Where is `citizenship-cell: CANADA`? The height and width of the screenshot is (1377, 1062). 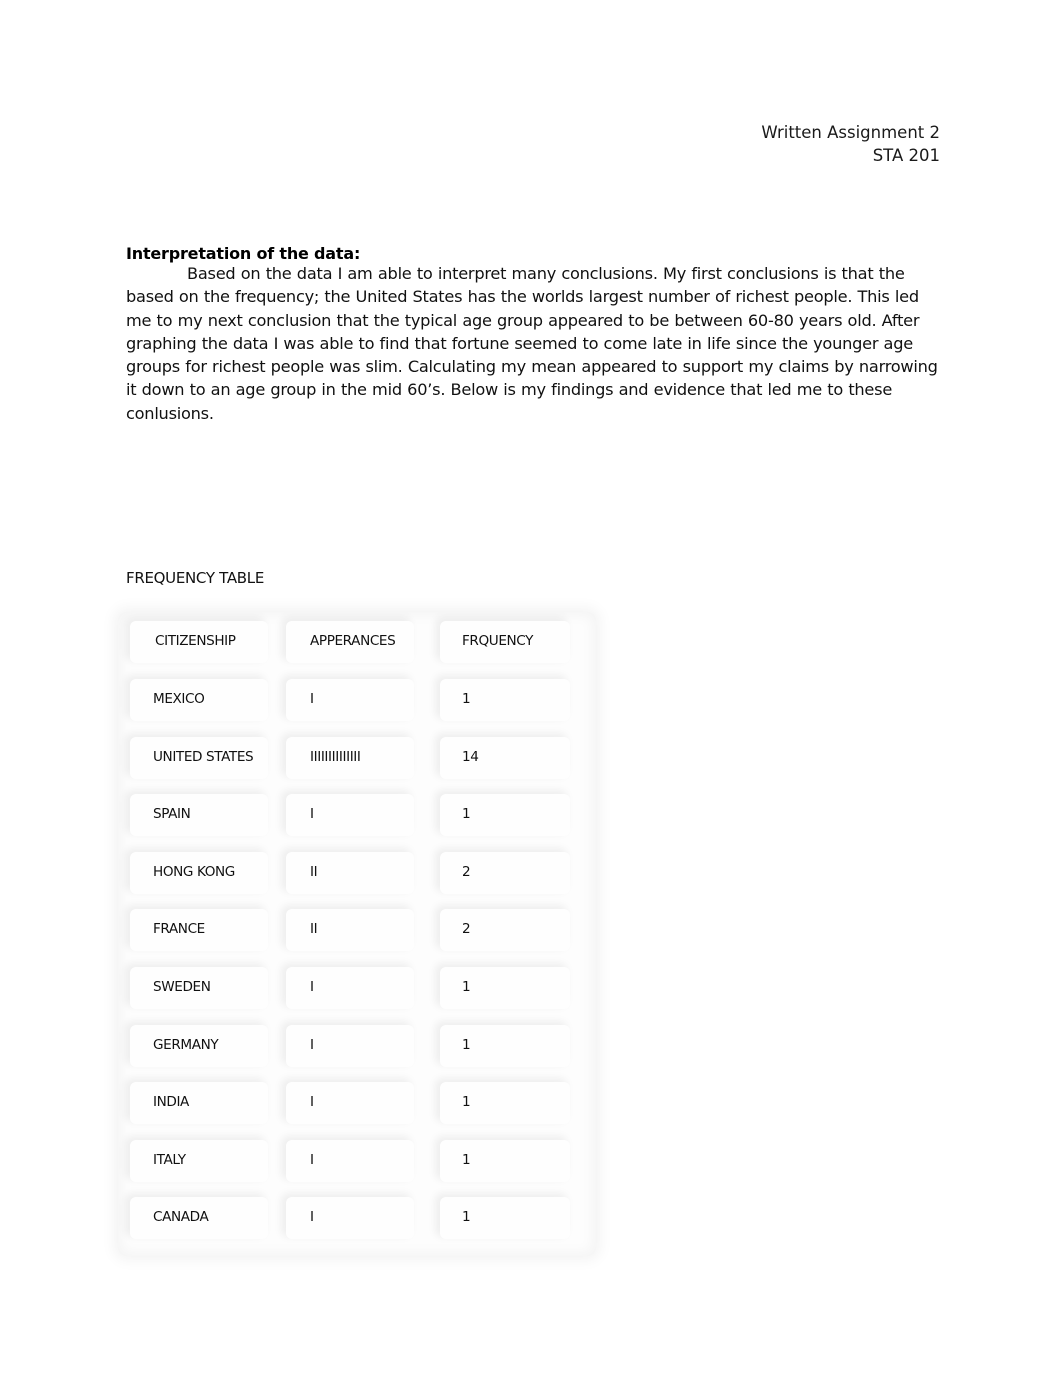 citizenship-cell: CANADA is located at coordinates (200, 1218).